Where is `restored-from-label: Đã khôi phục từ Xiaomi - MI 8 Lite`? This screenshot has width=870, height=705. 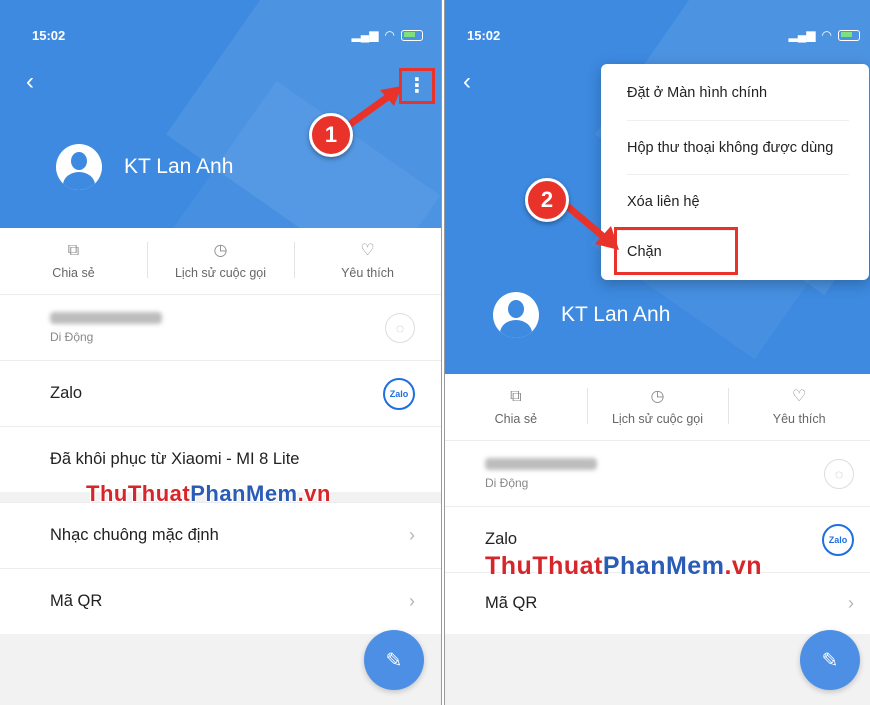 restored-from-label: Đã khôi phục từ Xiaomi - MI 8 Lite is located at coordinates (175, 459).